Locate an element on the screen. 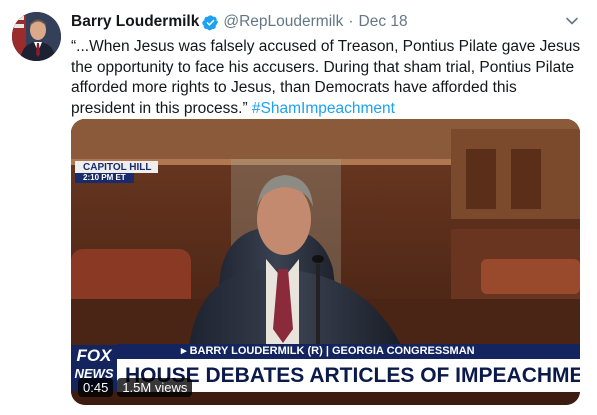 The width and height of the screenshot is (597, 415). tweet-header: Barry Loudermilk @RepLoudermilk · Dec 18 is located at coordinates (239, 22).